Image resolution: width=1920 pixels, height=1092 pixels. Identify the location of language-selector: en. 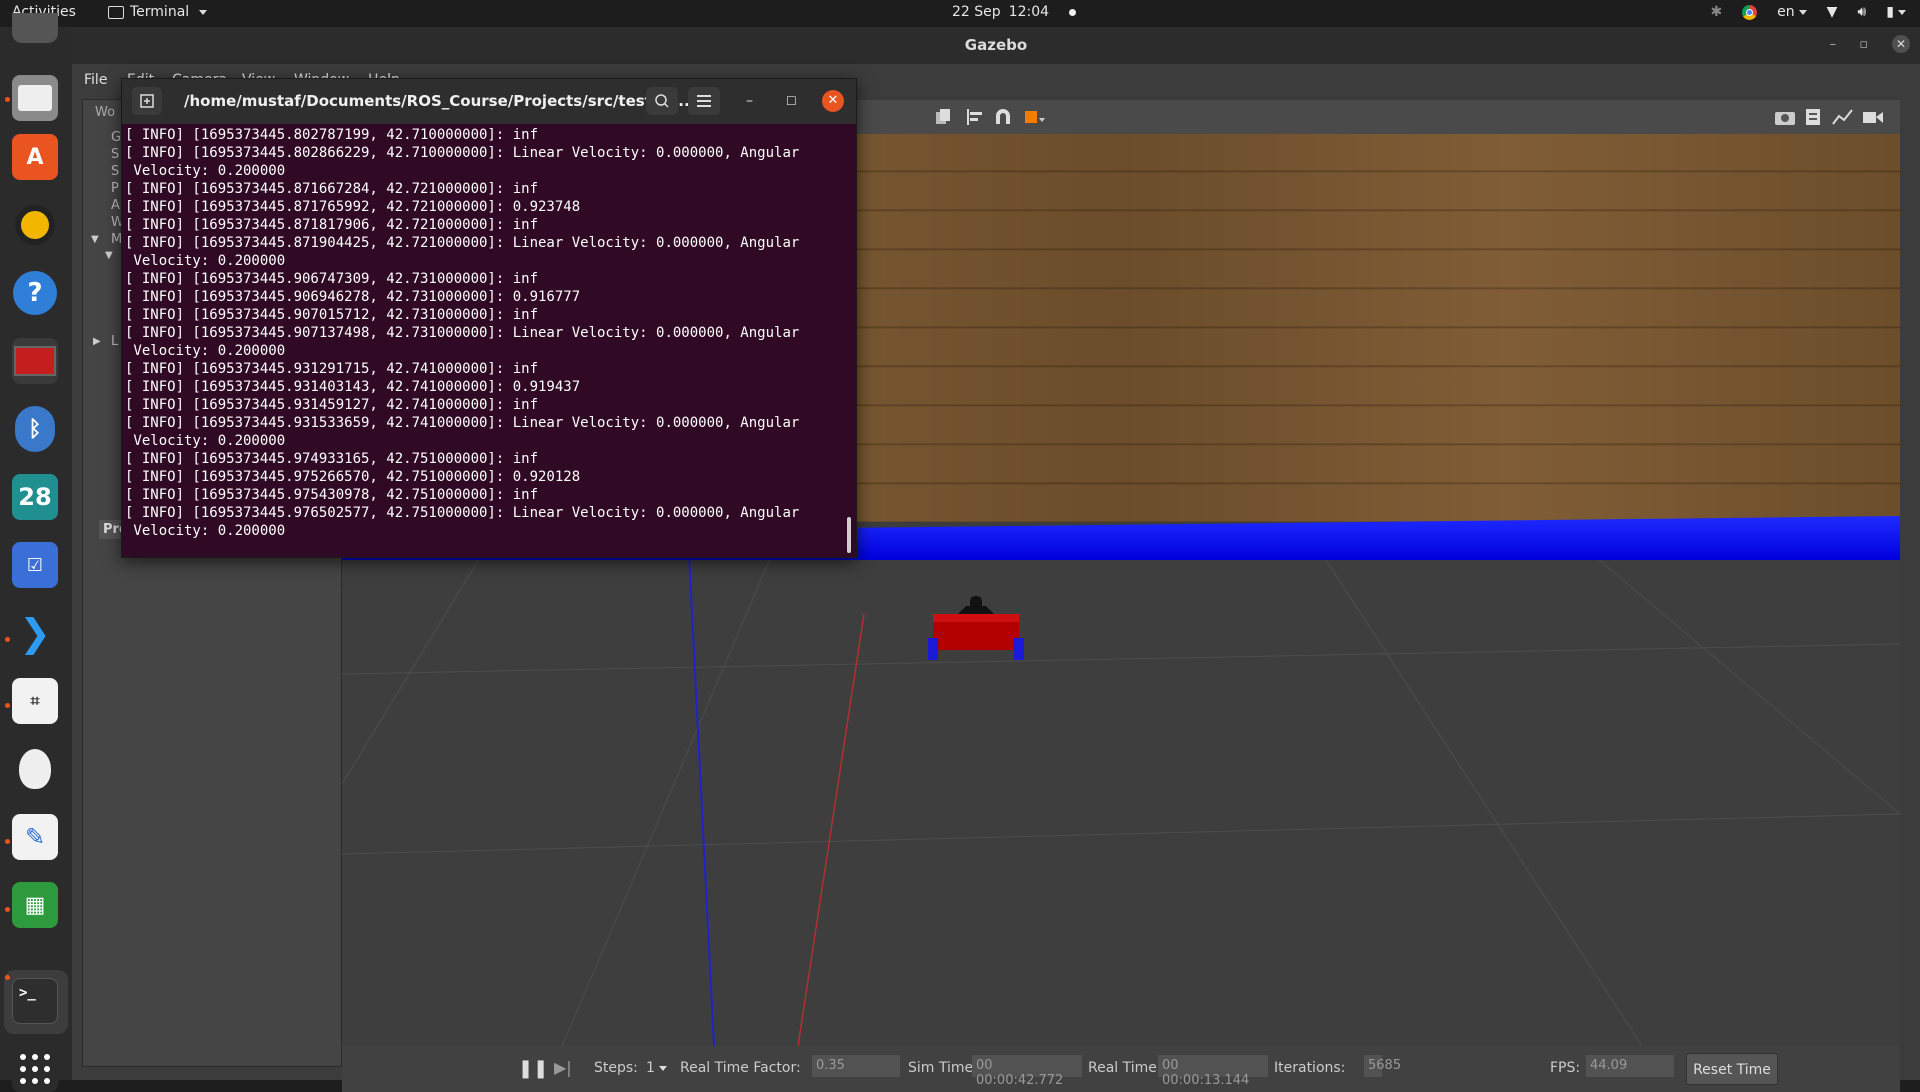
(1792, 12).